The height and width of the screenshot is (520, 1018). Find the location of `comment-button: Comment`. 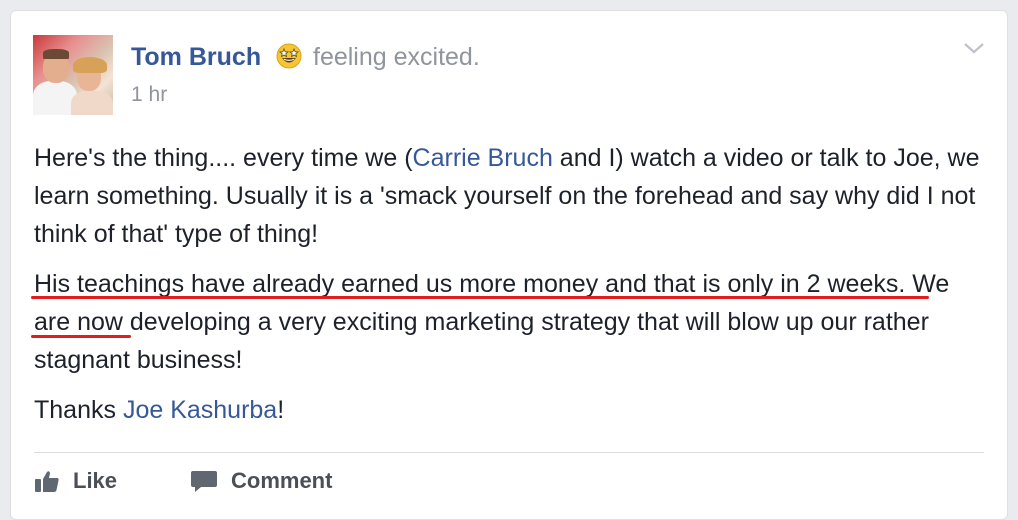

comment-button: Comment is located at coordinates (261, 481).